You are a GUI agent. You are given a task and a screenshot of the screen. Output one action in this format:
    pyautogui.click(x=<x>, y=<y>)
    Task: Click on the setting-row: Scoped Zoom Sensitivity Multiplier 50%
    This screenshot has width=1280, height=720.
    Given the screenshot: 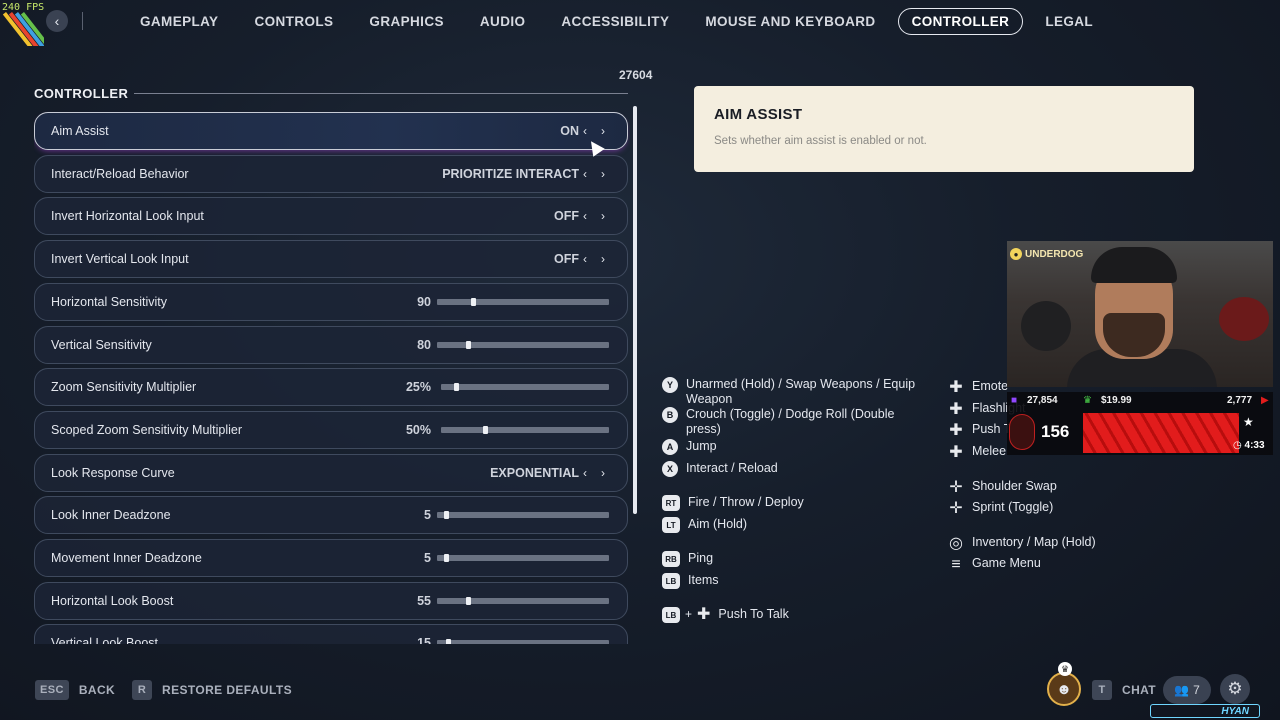 What is the action you would take?
    pyautogui.click(x=331, y=429)
    